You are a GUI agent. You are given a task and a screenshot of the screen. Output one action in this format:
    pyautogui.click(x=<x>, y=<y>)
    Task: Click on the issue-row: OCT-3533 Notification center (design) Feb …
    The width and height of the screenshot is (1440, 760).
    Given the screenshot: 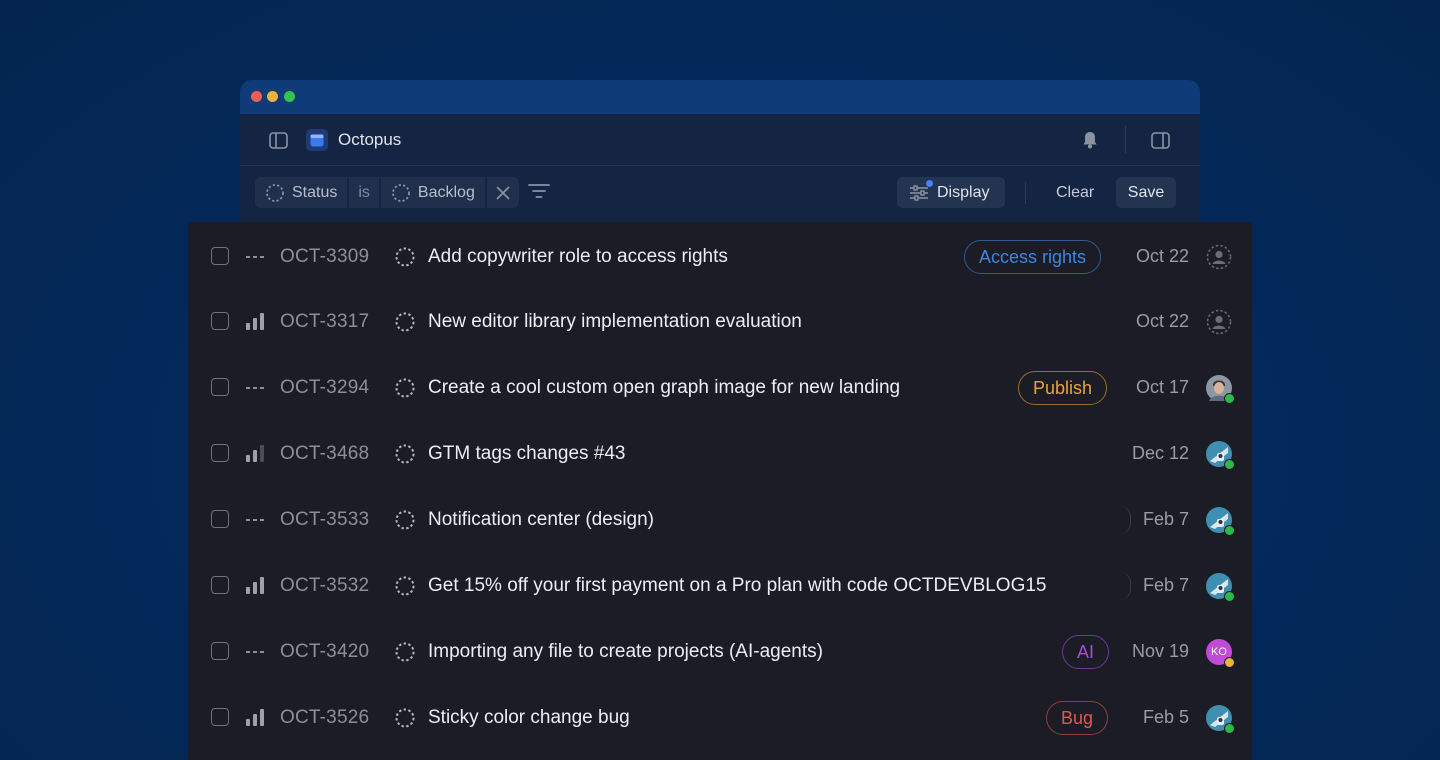 What is the action you would take?
    pyautogui.click(x=720, y=520)
    